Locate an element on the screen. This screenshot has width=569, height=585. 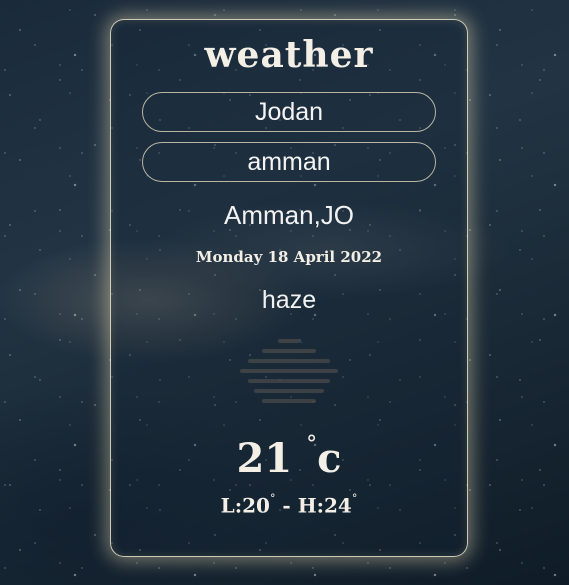
country-input is located at coordinates (289, 112).